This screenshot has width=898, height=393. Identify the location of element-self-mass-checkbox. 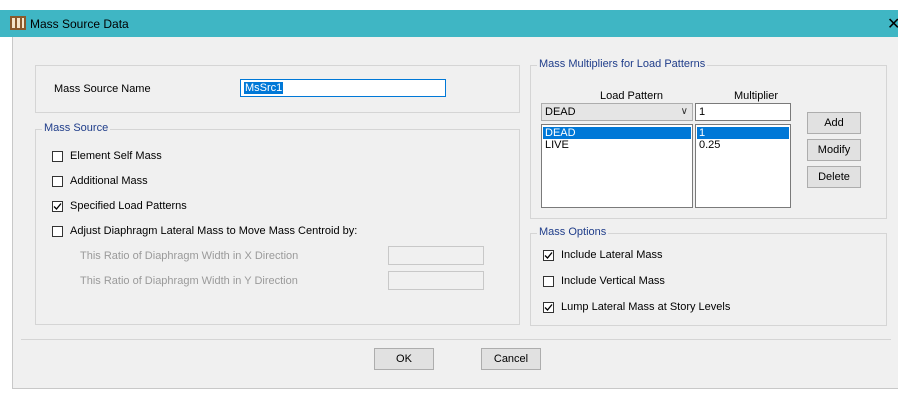
(57, 156).